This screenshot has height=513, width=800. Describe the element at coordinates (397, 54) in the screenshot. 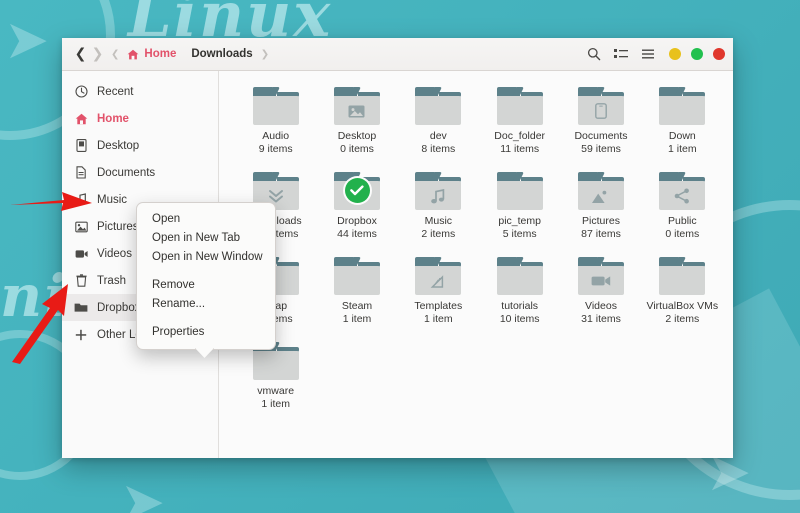

I see `window-headerbar: ❮ ❯ ❮ Home Downloads ❯` at that location.